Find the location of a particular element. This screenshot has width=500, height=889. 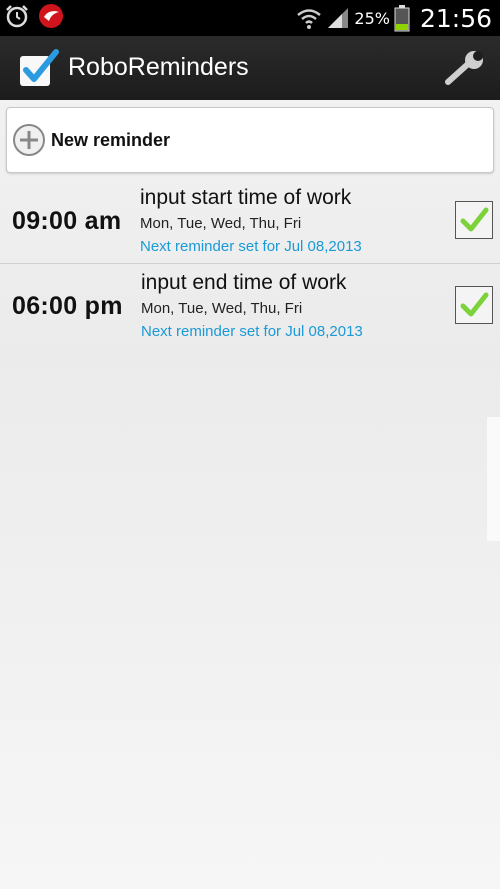

wrench-icon is located at coordinates (465, 68).